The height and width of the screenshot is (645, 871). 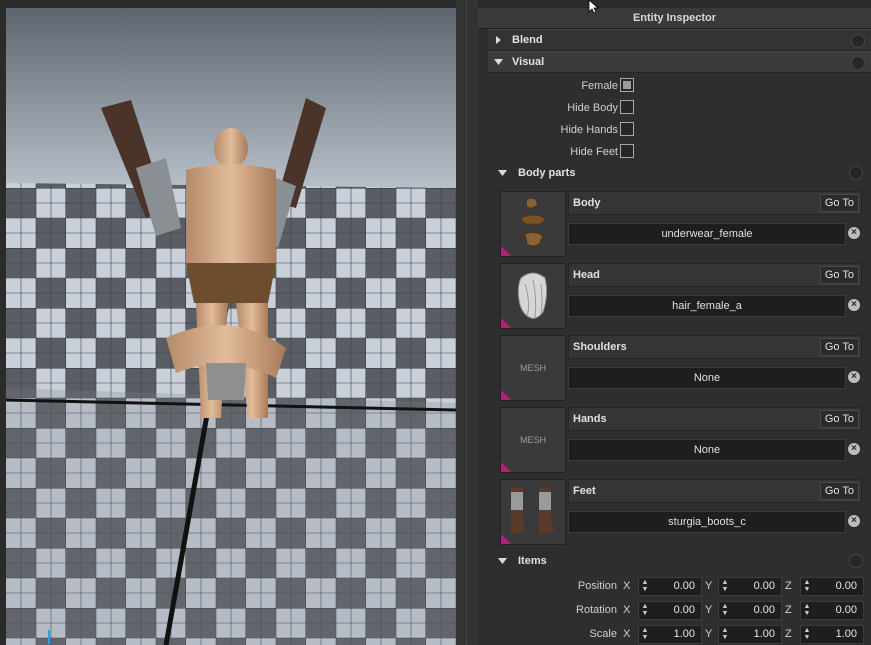 What do you see at coordinates (533, 368) in the screenshot?
I see `shoulders-mesh-thumbnail: MESH` at bounding box center [533, 368].